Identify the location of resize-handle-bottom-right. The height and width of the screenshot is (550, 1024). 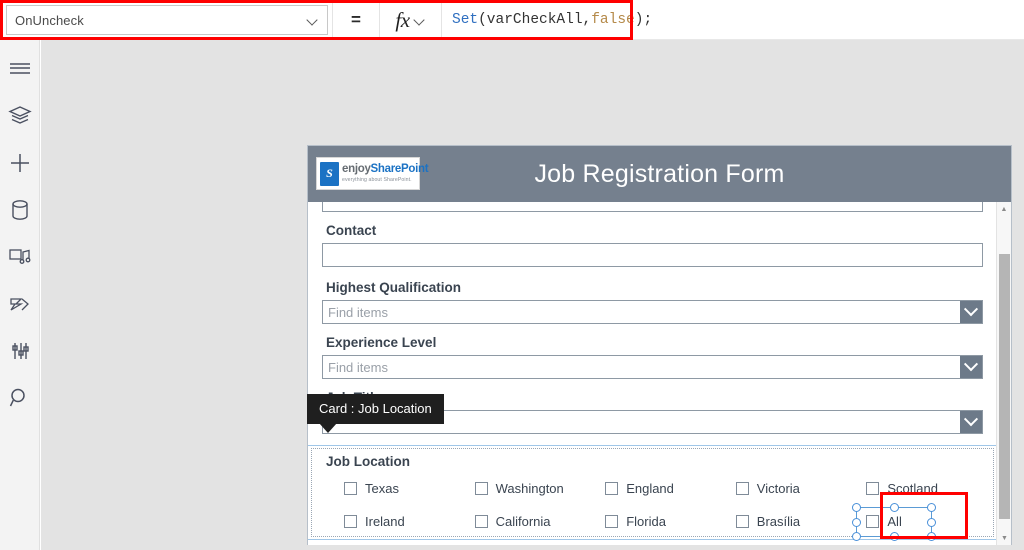
(932, 536).